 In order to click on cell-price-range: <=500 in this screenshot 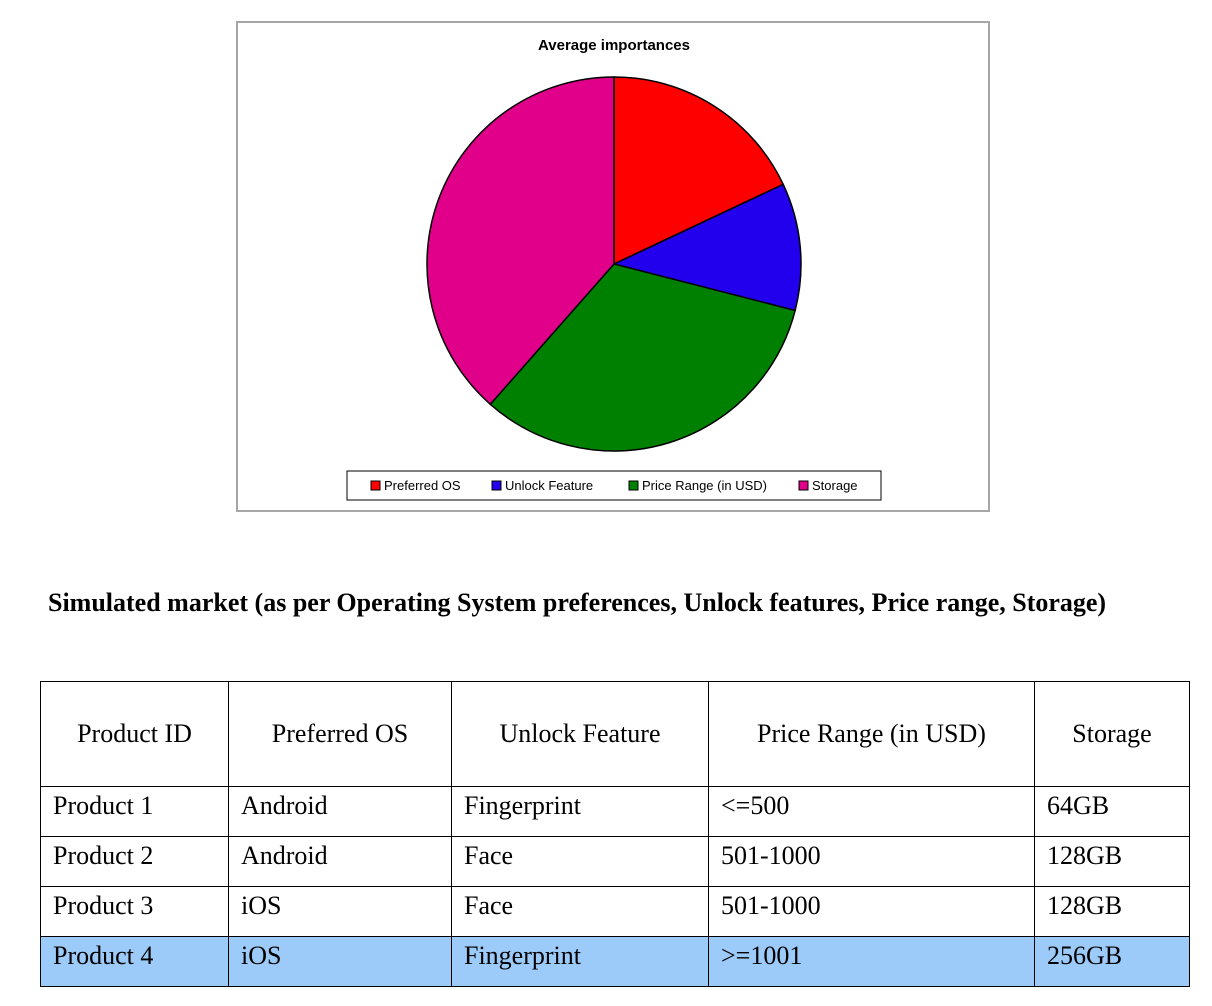, I will do `click(871, 811)`.